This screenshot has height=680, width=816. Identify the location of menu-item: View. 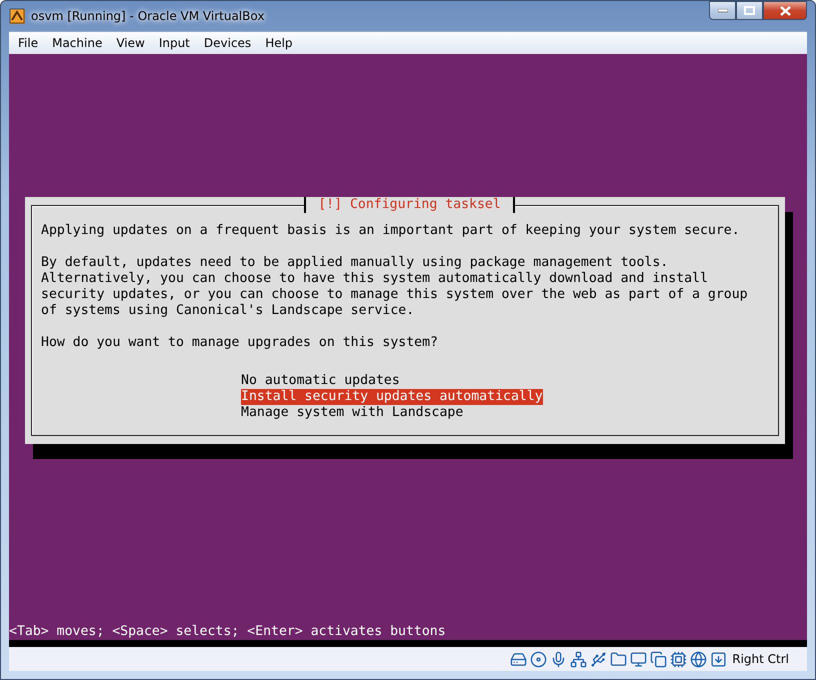
(130, 43).